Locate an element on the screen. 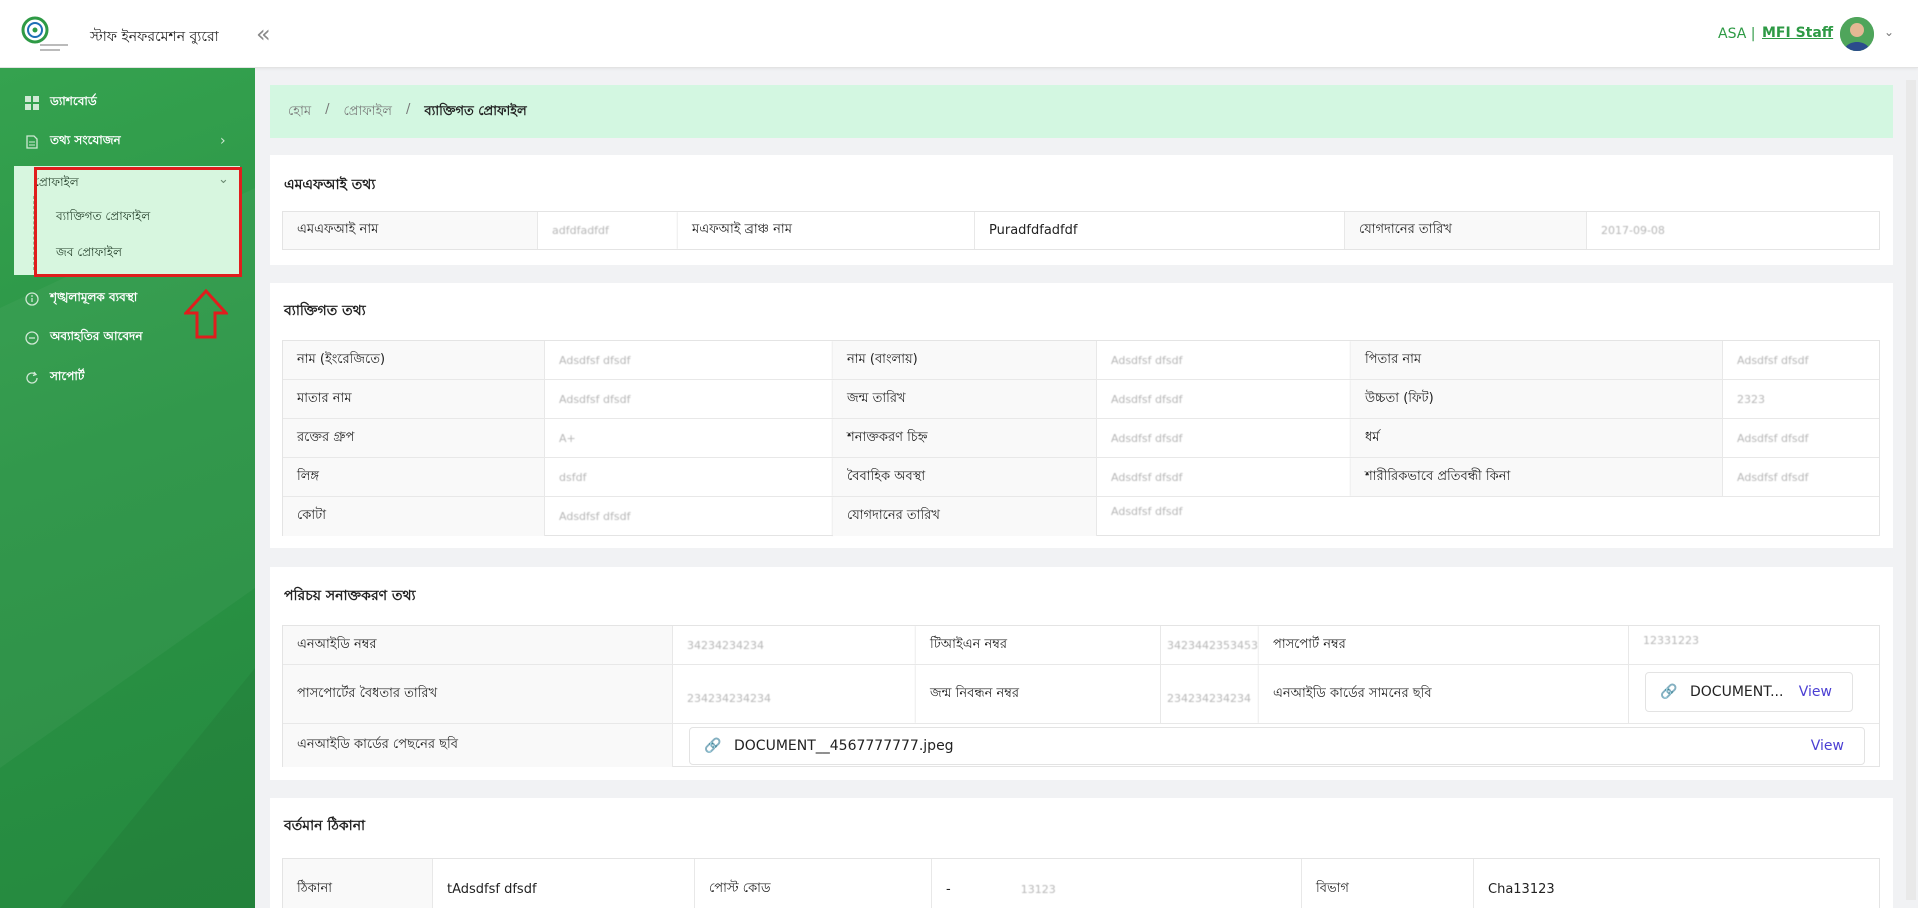 The width and height of the screenshot is (1918, 908). value-cell: 34234423534534534 is located at coordinates (1210, 645).